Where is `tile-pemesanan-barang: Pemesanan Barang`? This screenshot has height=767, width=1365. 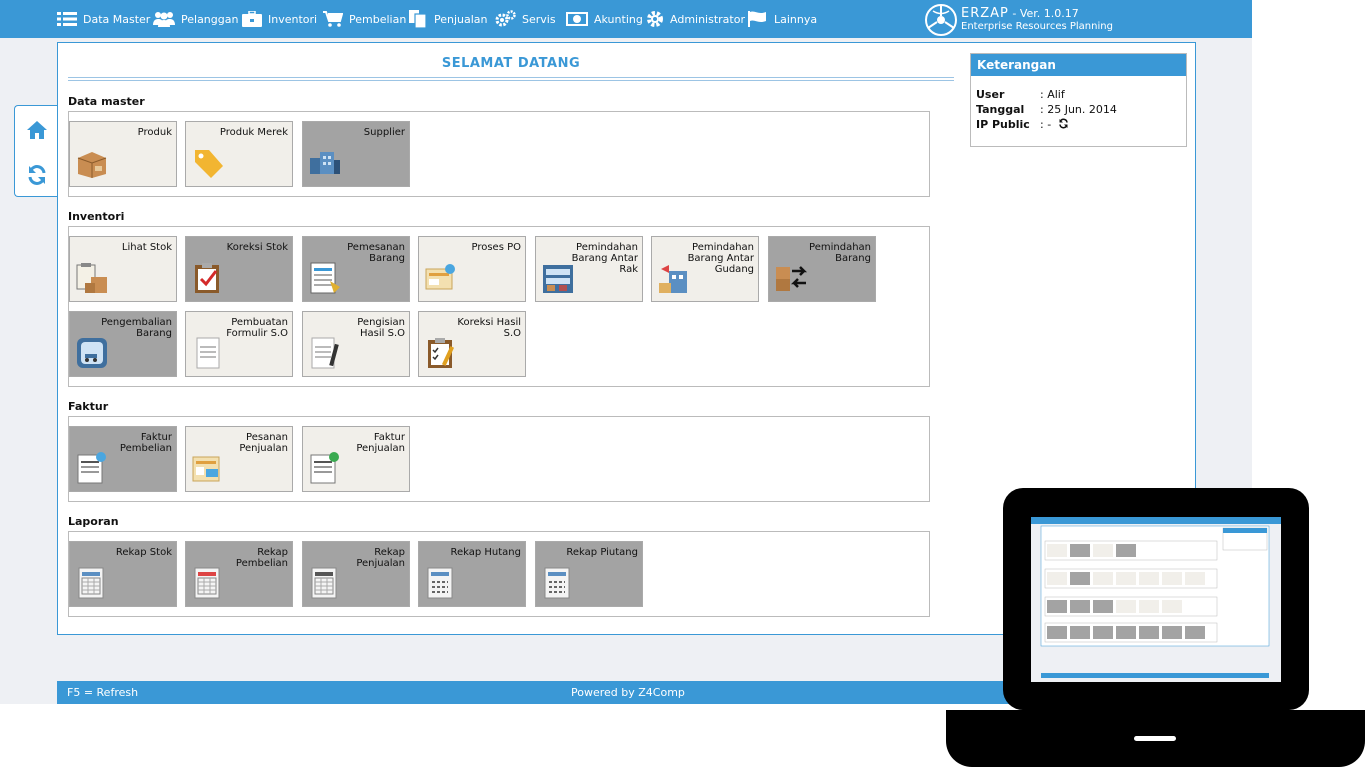
tile-pemesanan-barang: Pemesanan Barang is located at coordinates (356, 269).